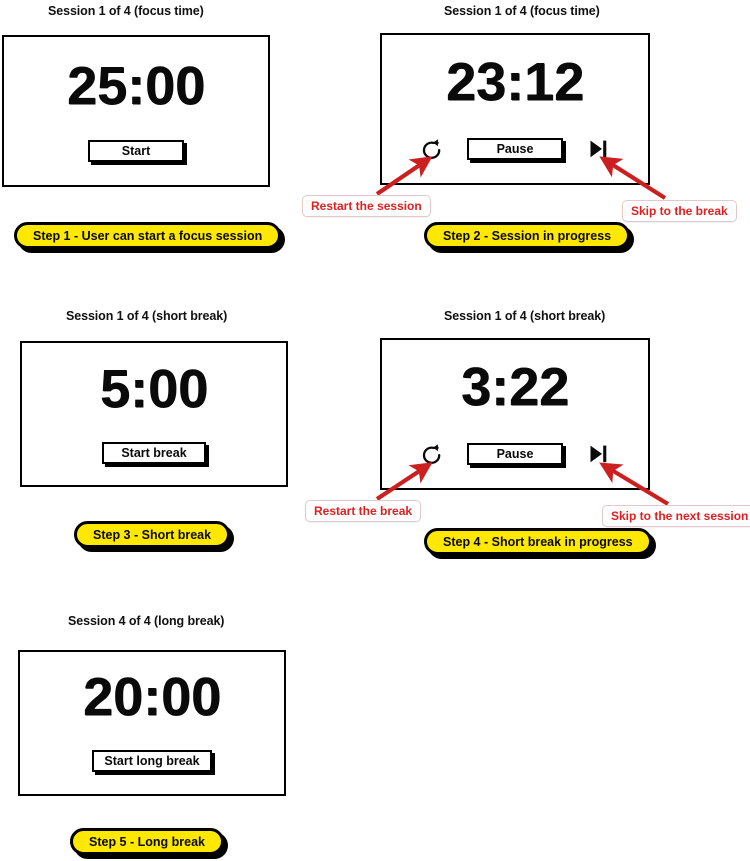  I want to click on timer-readout-short-break-idle: 5:00, so click(154, 389).